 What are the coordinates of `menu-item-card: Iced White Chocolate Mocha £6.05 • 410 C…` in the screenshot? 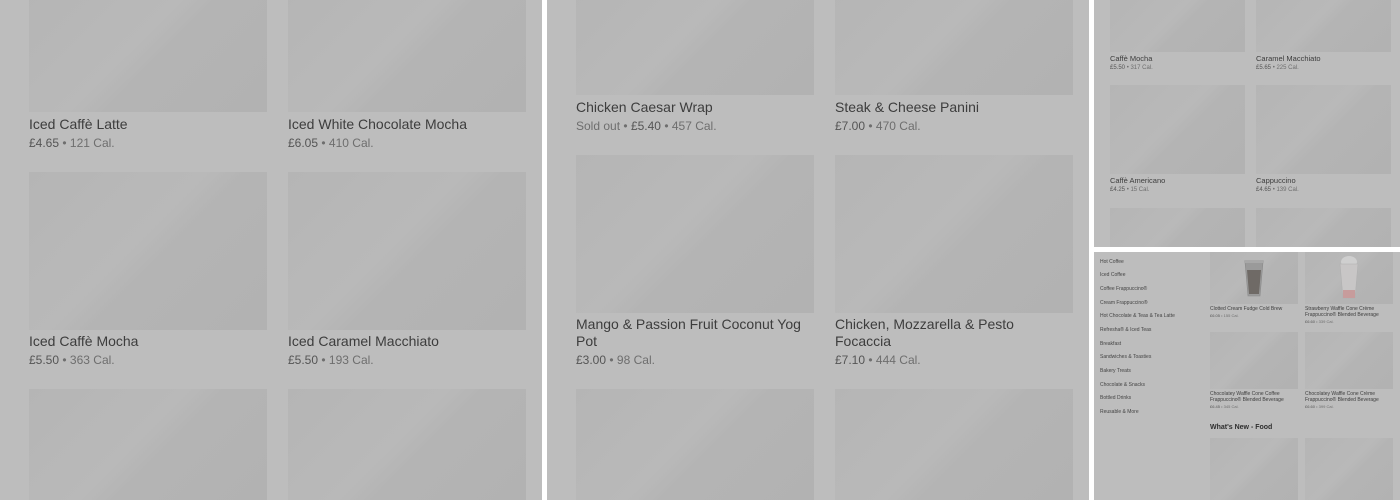 It's located at (407, 75).